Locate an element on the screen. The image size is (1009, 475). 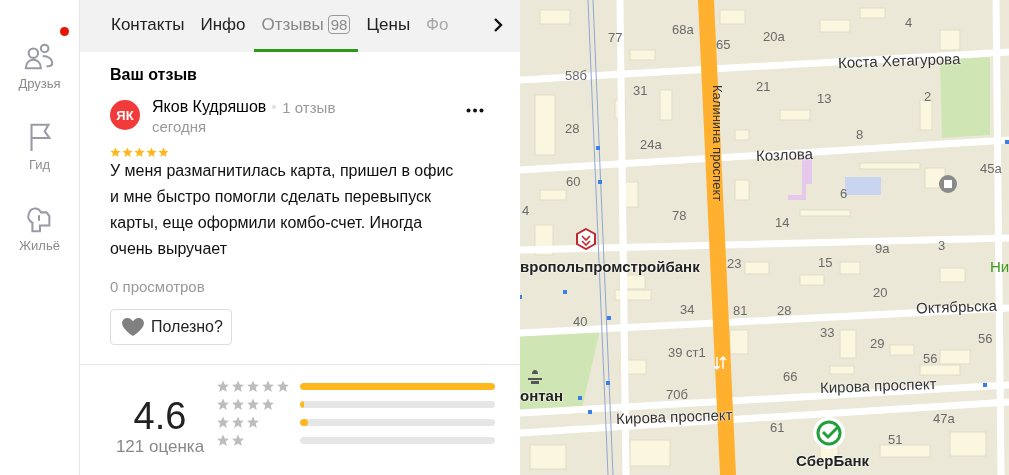
house-number: 2 is located at coordinates (928, 96).